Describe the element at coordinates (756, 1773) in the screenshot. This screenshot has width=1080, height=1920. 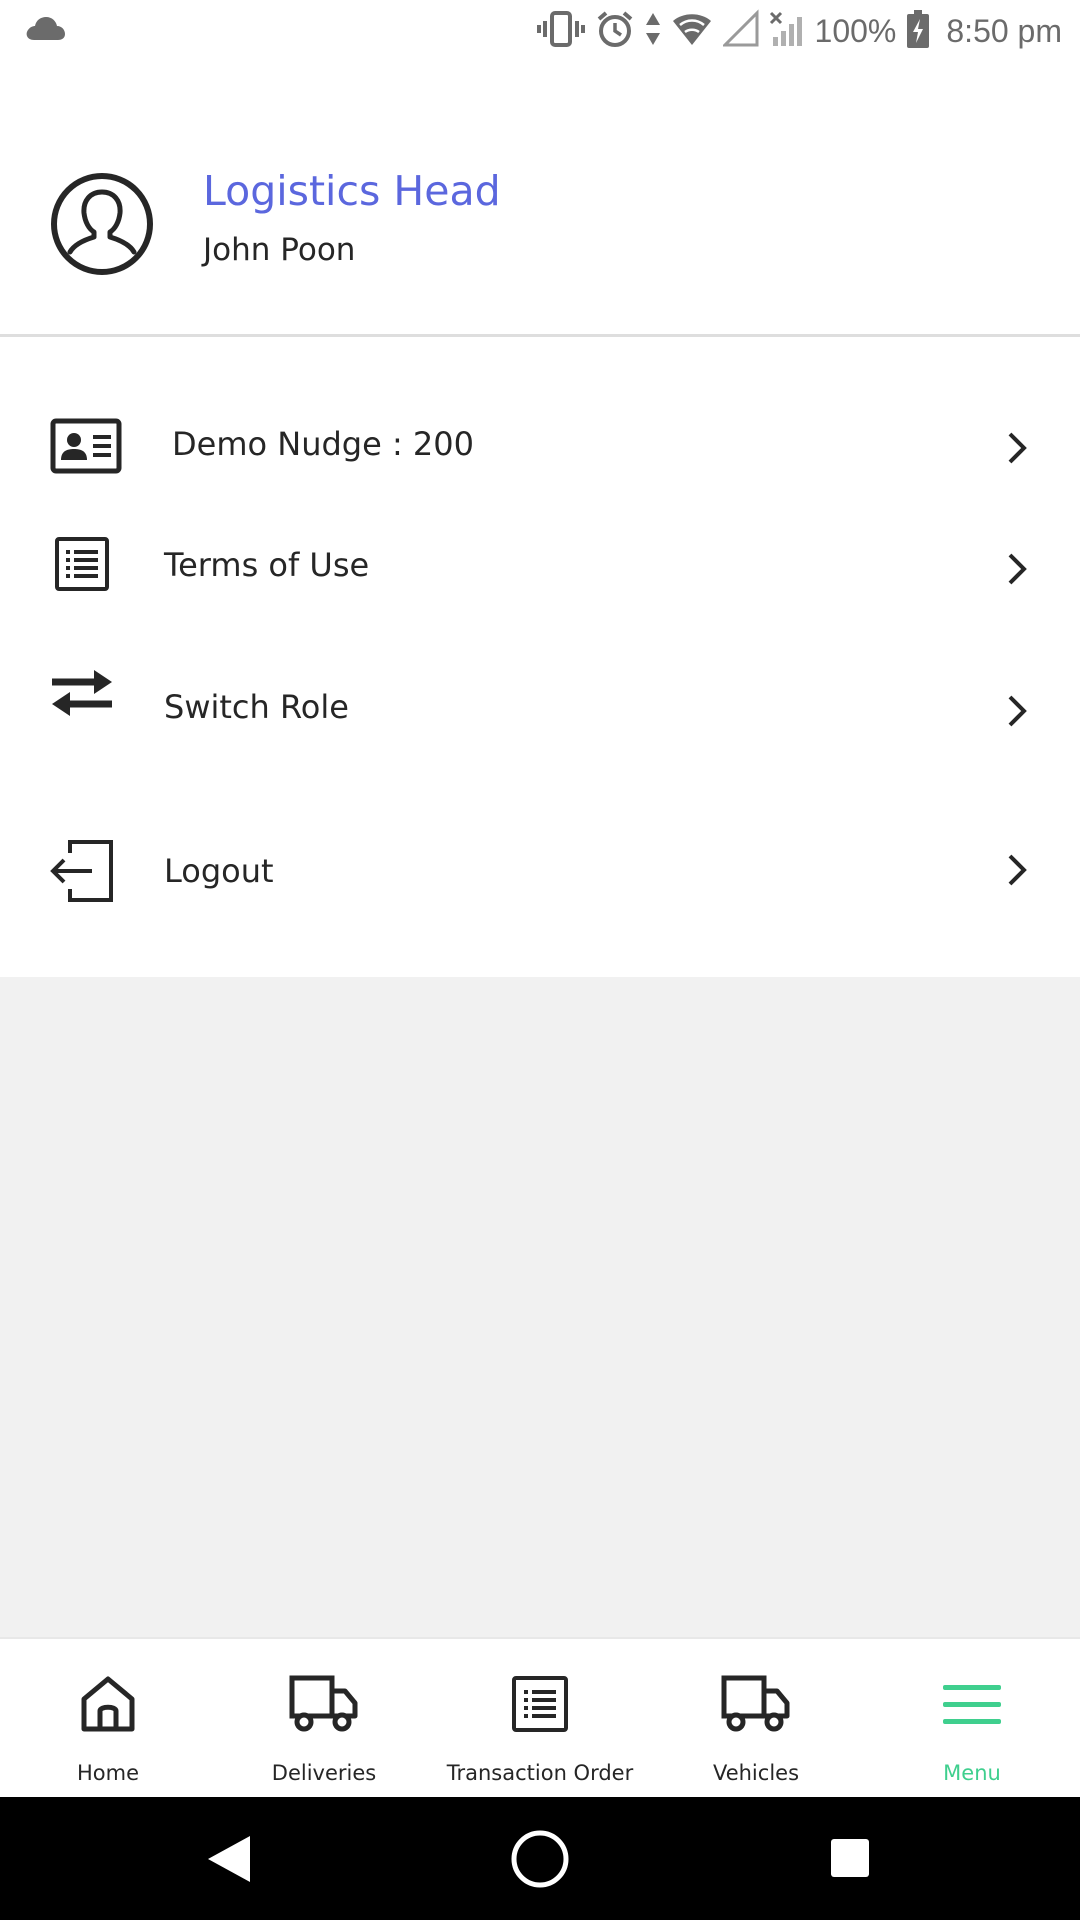
I see `tab-label: Vehicles` at that location.